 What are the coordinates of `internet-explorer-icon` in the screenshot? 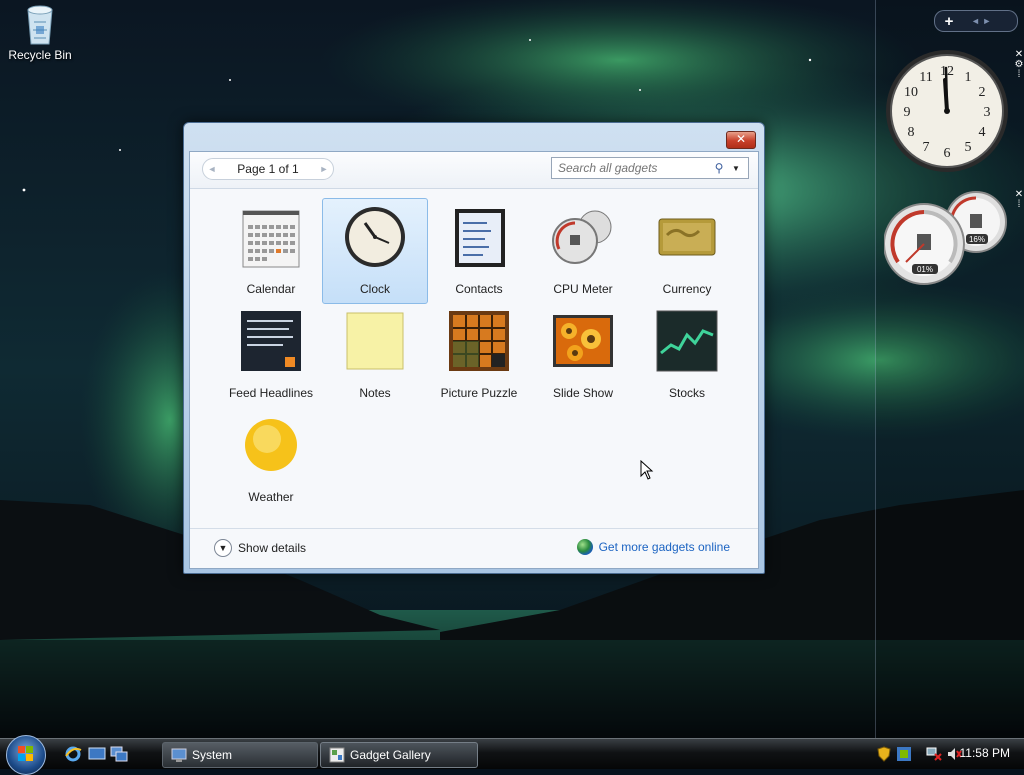 It's located at (73, 754).